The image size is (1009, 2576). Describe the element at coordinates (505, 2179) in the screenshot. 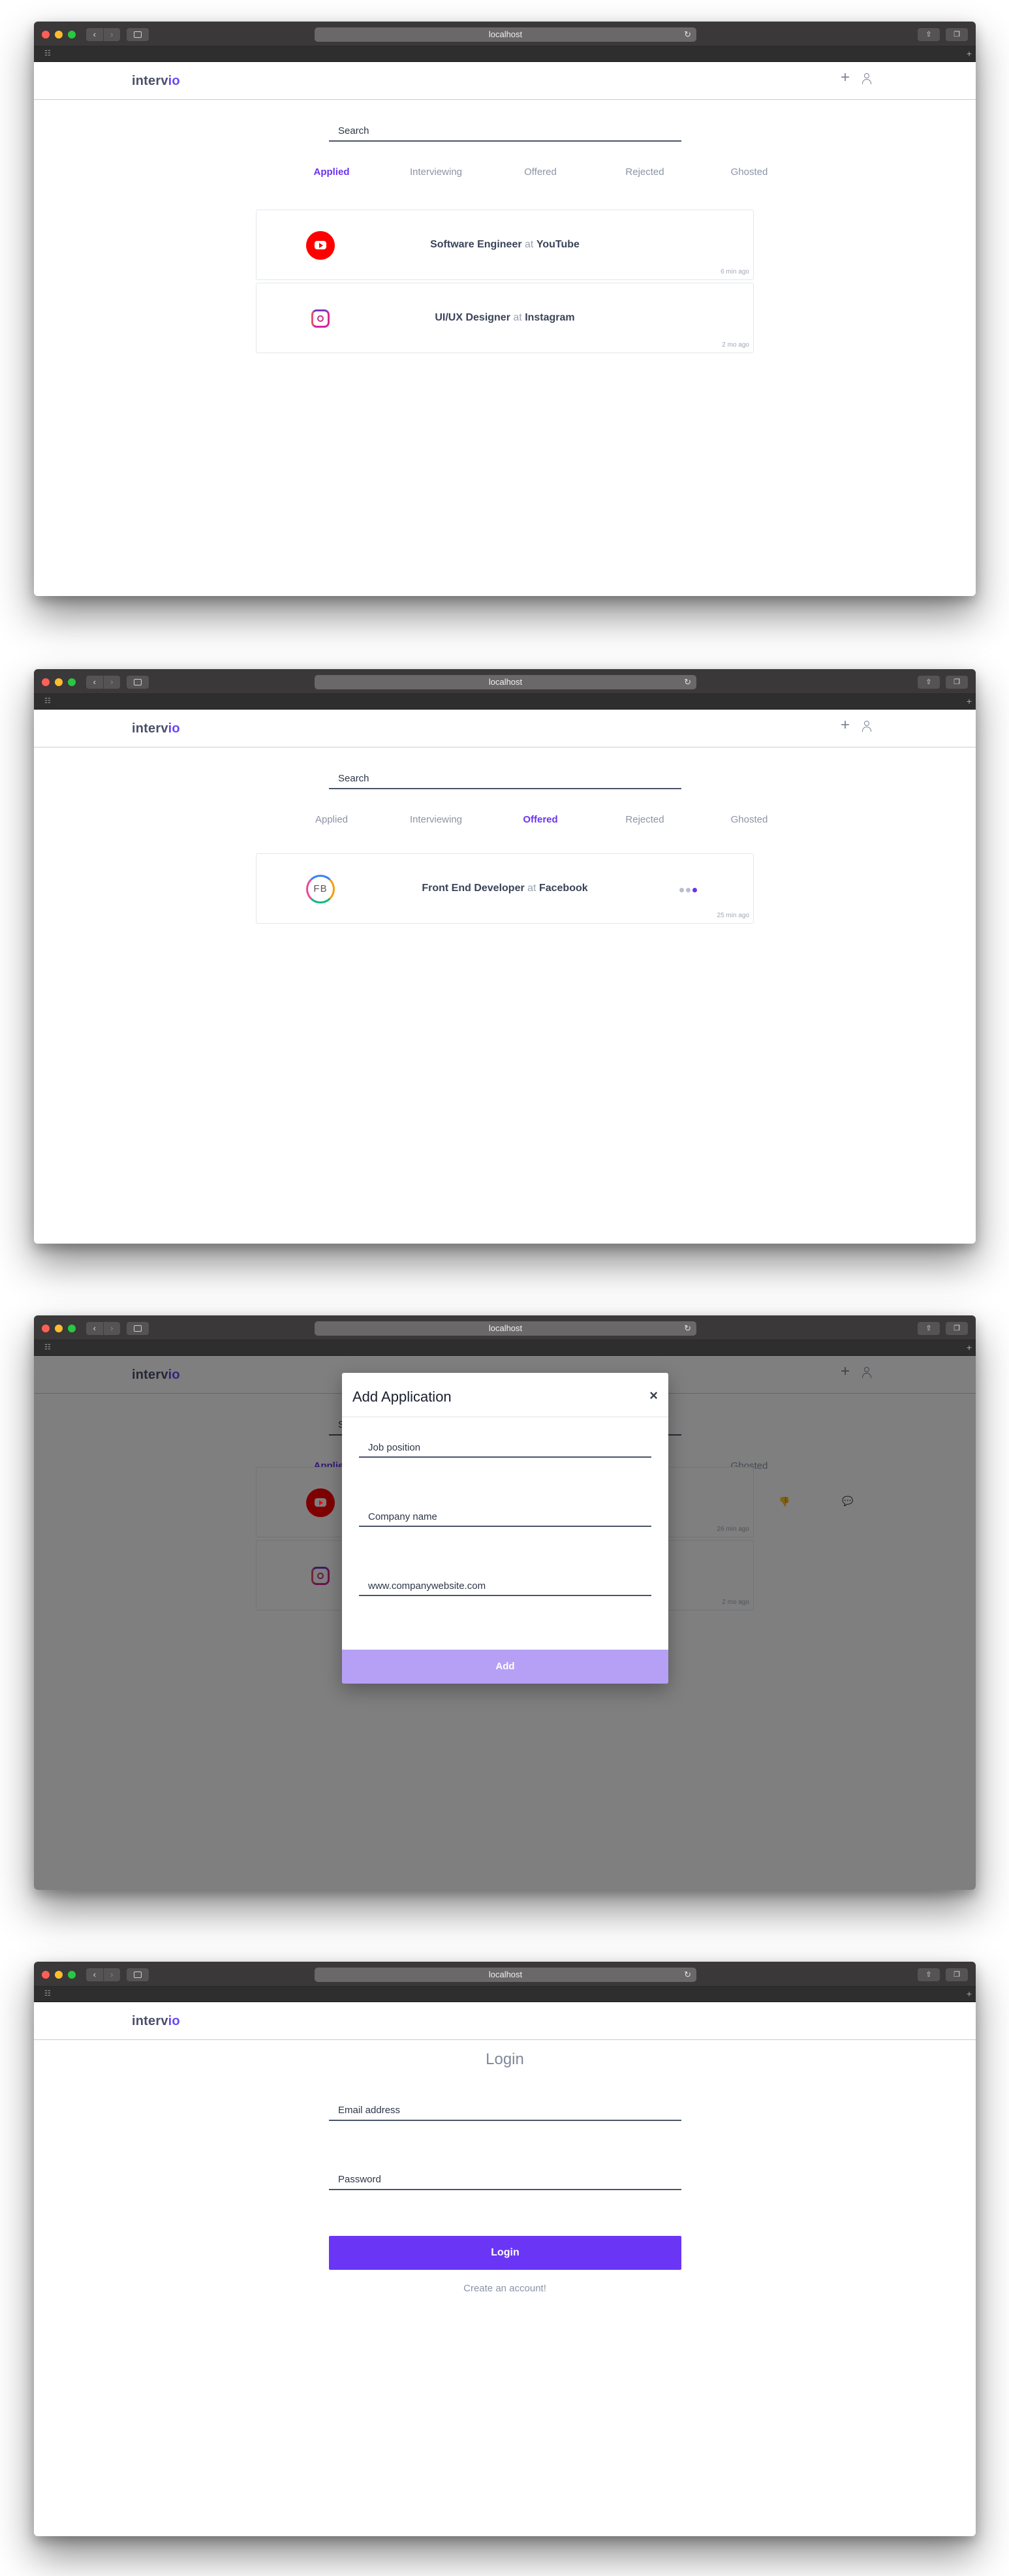

I see `password-field` at that location.